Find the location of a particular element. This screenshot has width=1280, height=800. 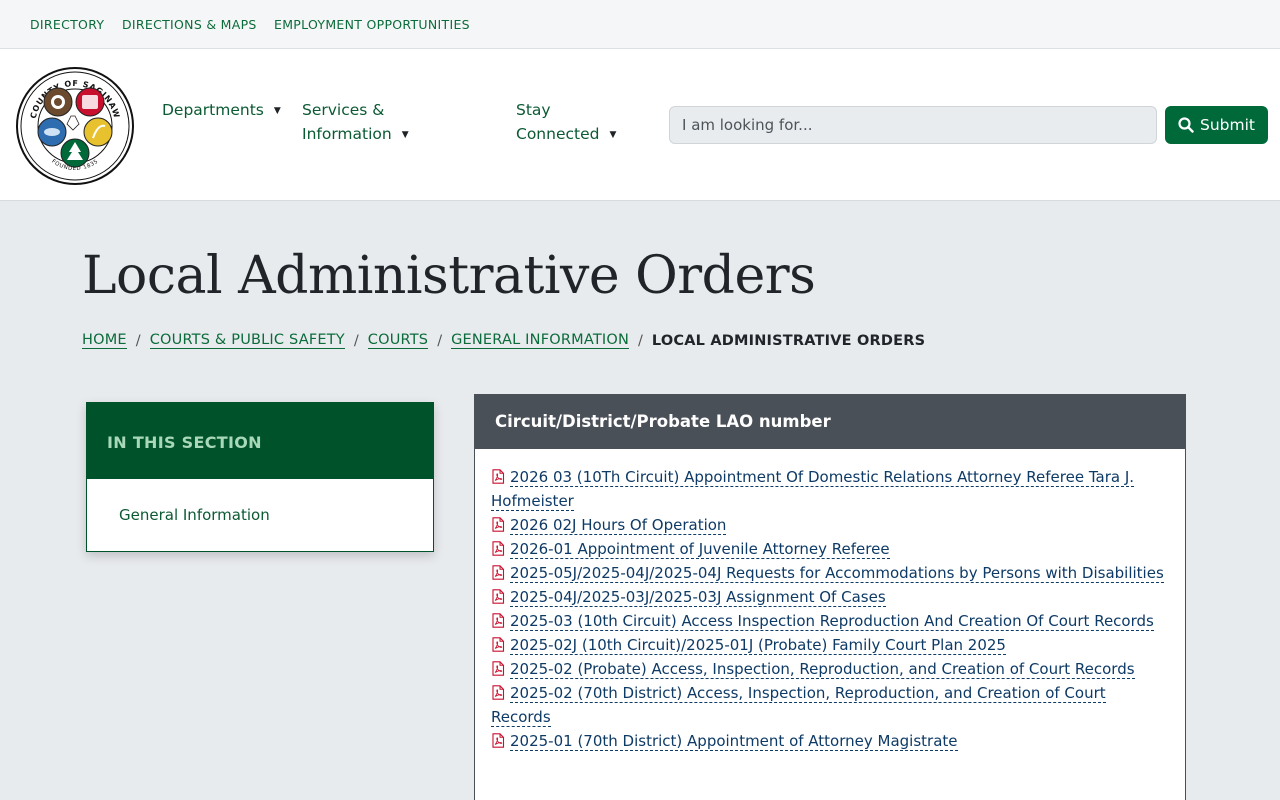

nav-departments-label: Departments is located at coordinates (213, 110).